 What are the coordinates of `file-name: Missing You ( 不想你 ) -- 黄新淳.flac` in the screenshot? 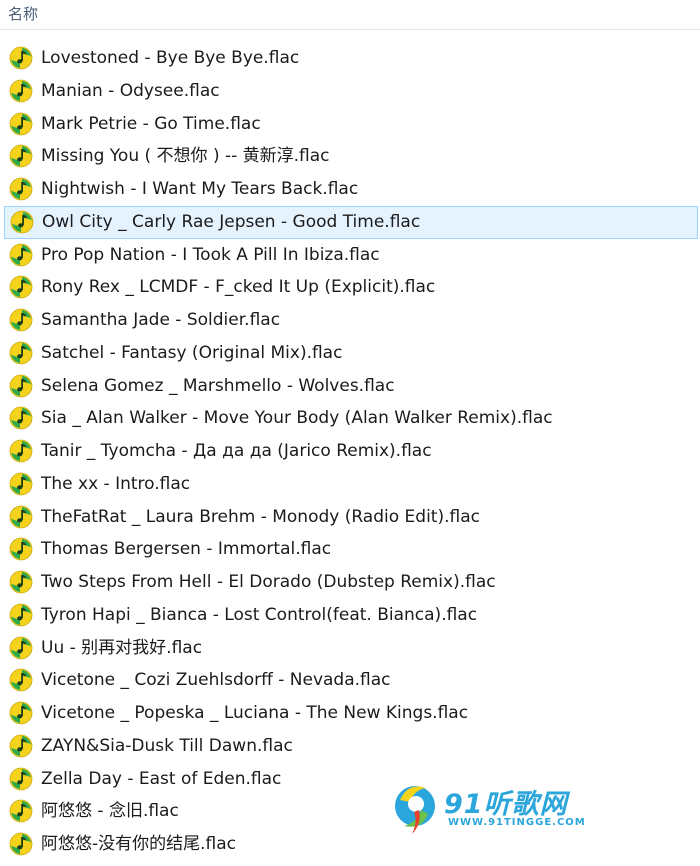 It's located at (185, 156).